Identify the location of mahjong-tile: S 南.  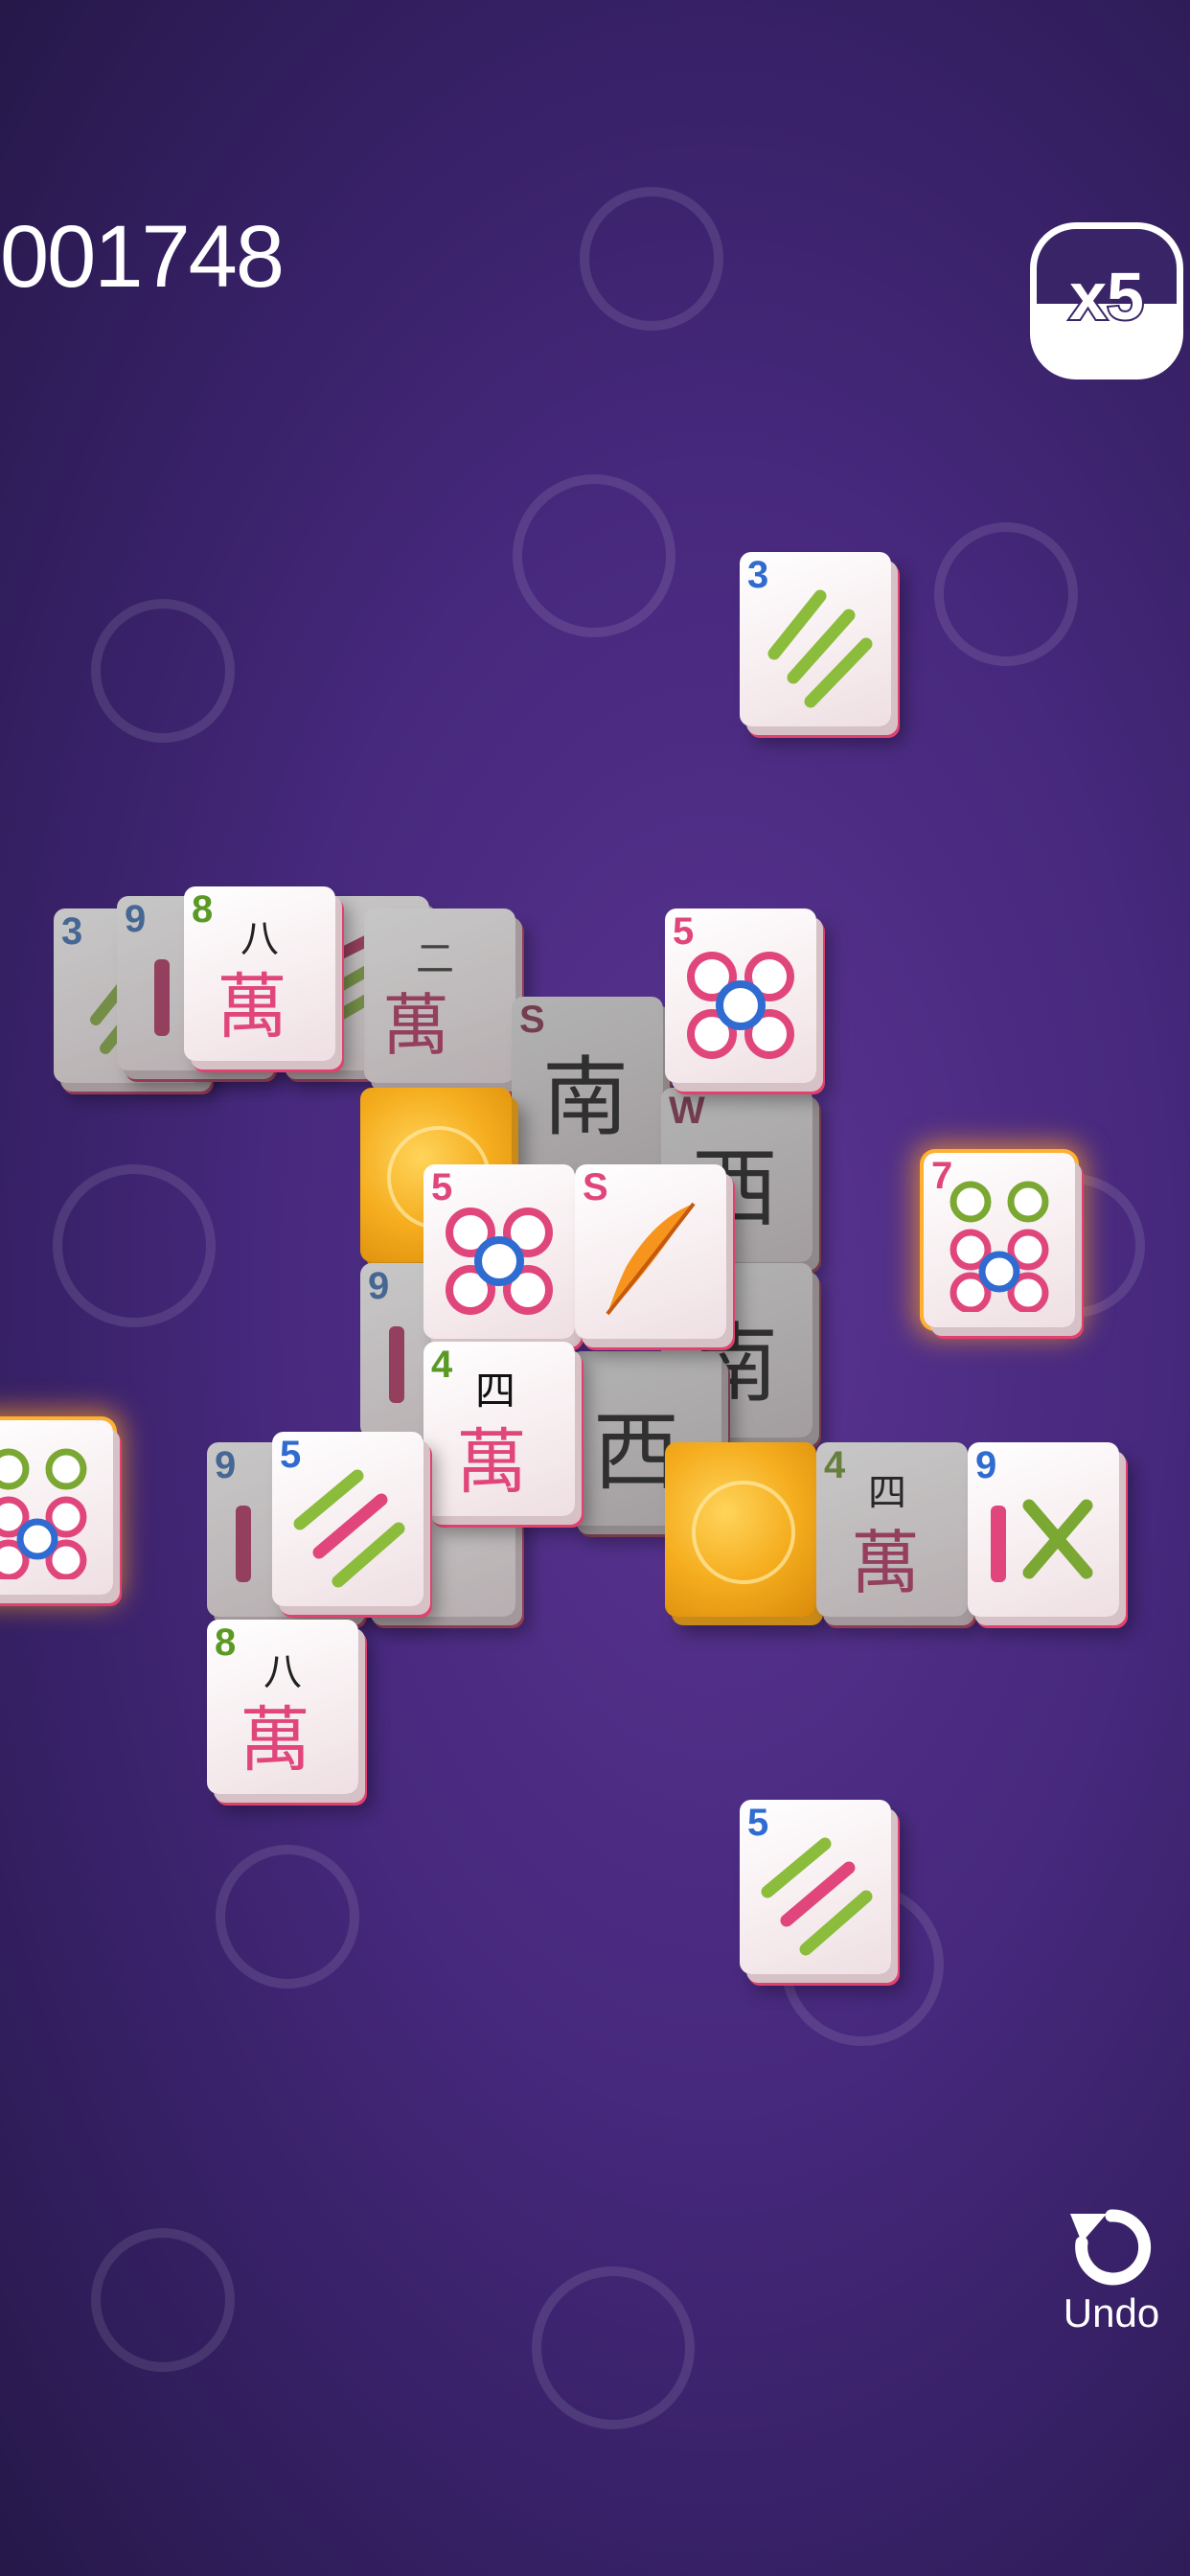
(588, 1084).